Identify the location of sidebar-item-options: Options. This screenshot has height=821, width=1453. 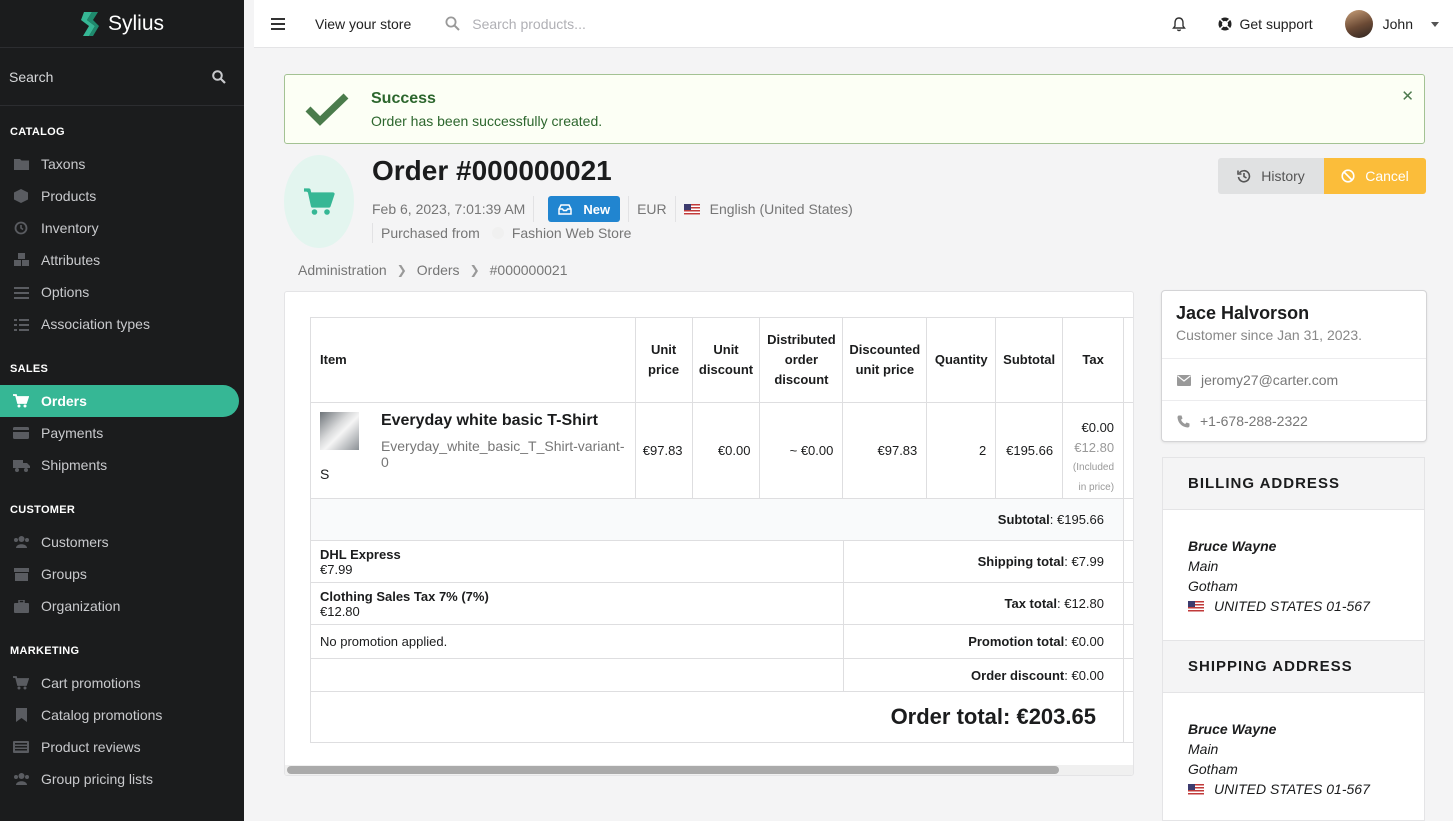
(119, 292).